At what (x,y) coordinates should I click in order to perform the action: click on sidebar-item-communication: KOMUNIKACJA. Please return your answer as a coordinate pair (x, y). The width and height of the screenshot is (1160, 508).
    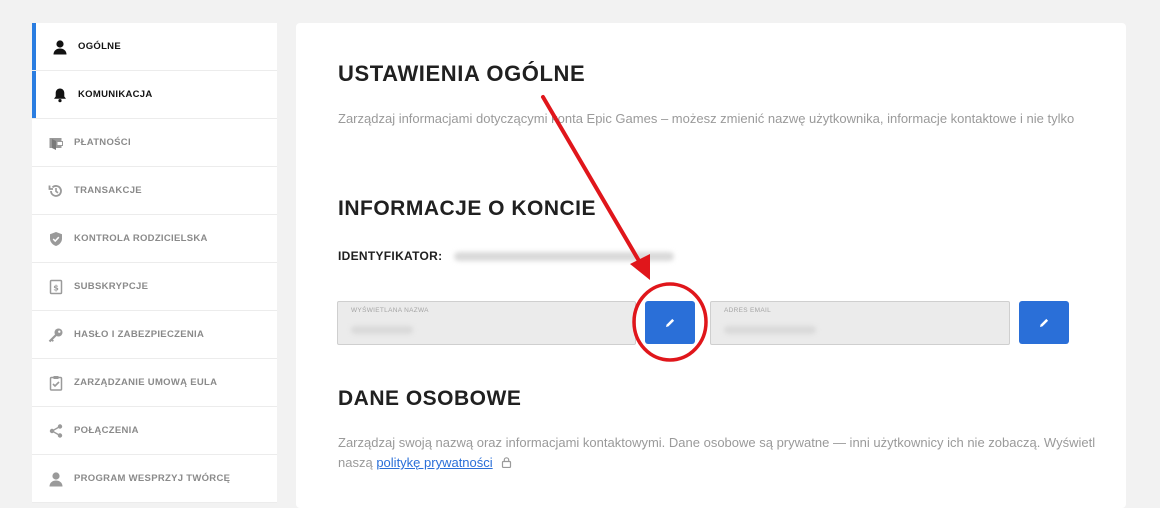
    Looking at the image, I should click on (154, 95).